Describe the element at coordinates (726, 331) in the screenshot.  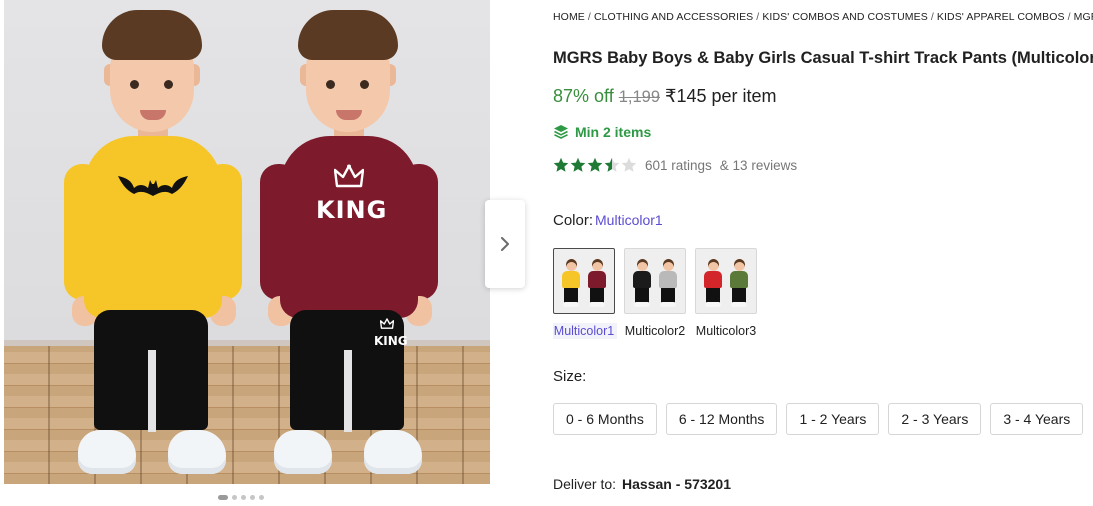
I see `color-swatch-label: Multicolor3` at that location.